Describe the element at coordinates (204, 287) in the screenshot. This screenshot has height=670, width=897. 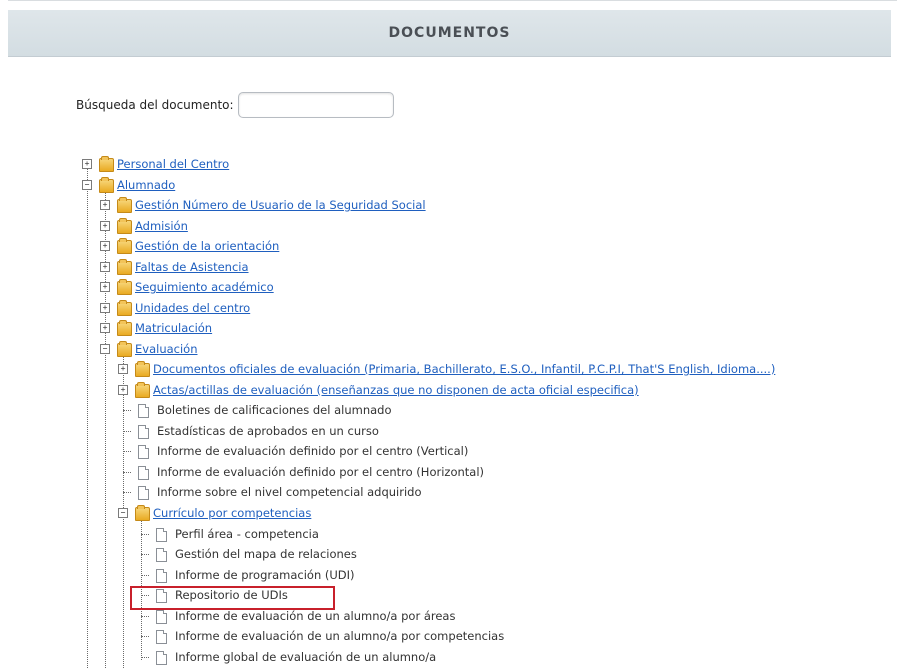
I see `tree-label: Seguimiento académico` at that location.